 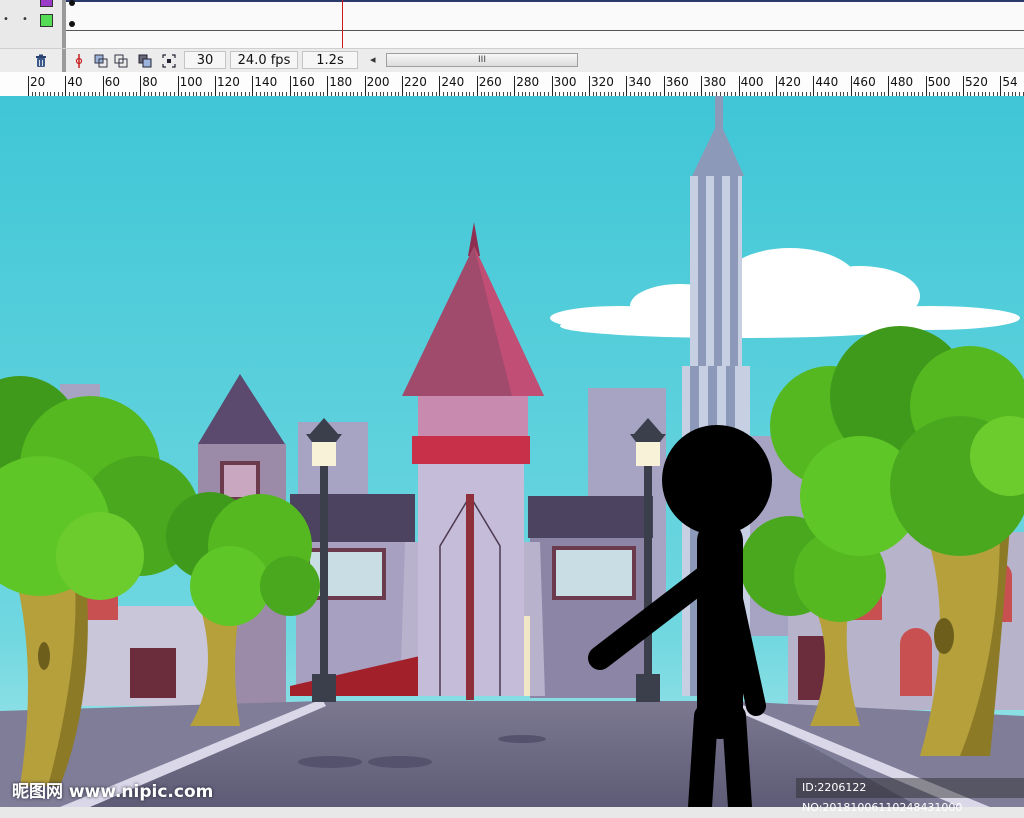 I want to click on layer-row-3-frames, so click(x=545, y=40).